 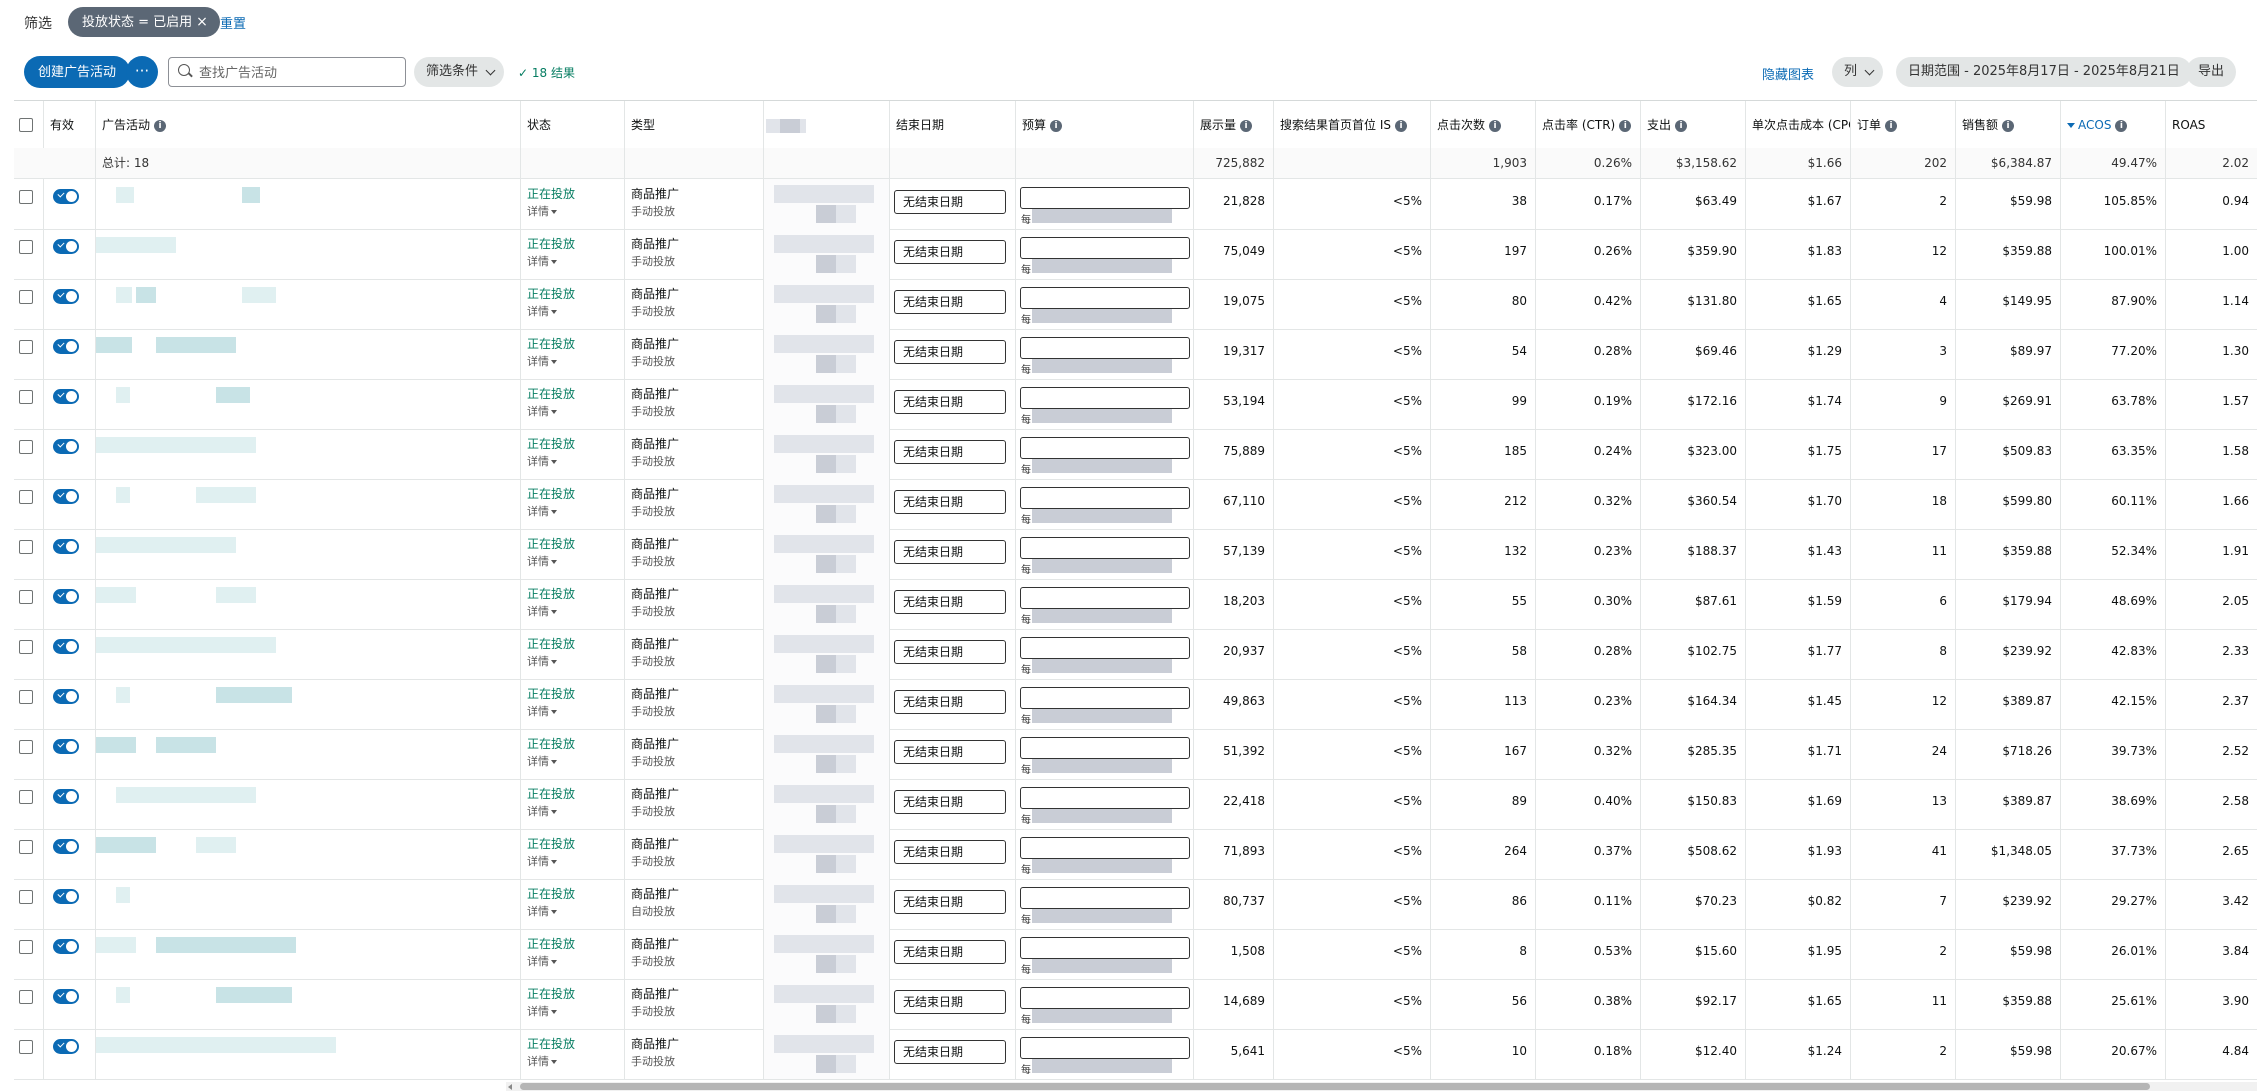 I want to click on header-impressions: 展示量 i, so click(x=1234, y=125).